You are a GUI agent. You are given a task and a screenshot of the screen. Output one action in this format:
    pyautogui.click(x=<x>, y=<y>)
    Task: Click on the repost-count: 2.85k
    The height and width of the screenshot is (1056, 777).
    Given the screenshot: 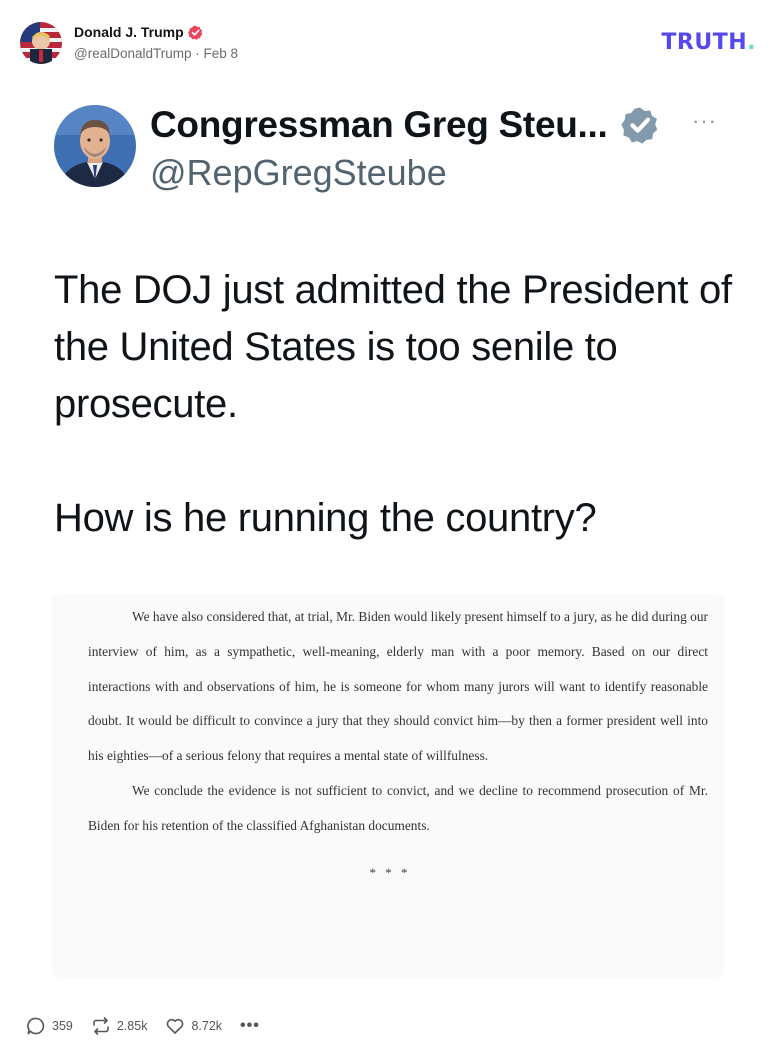 What is the action you would take?
    pyautogui.click(x=132, y=1026)
    